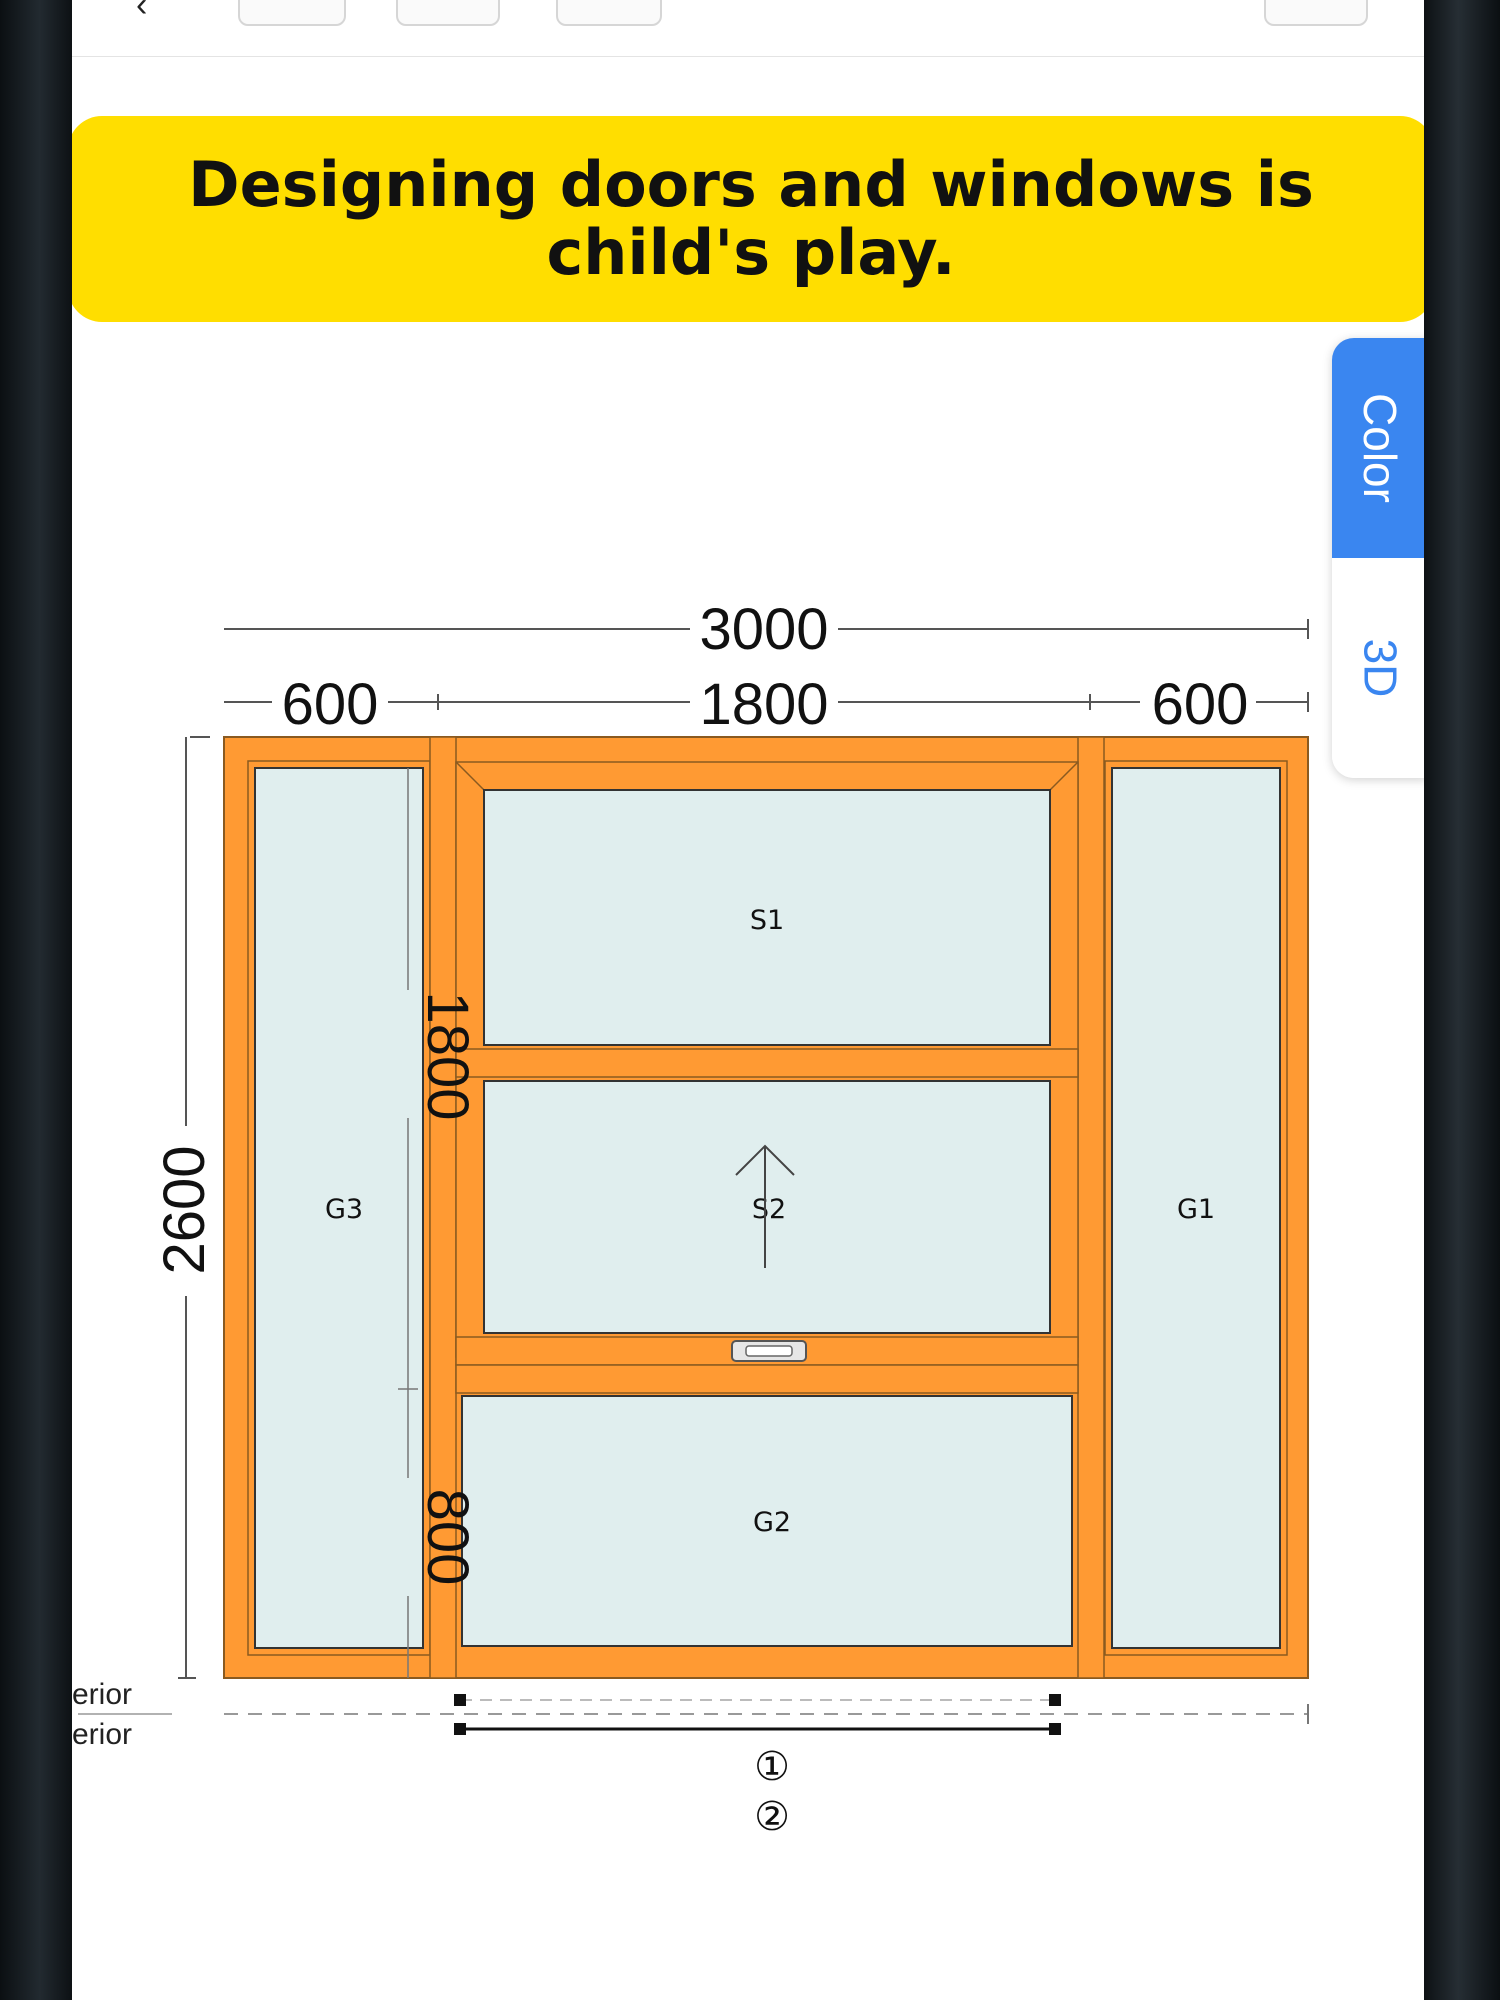 This screenshot has height=2000, width=1500. I want to click on pane-g2-label: G2, so click(772, 1522).